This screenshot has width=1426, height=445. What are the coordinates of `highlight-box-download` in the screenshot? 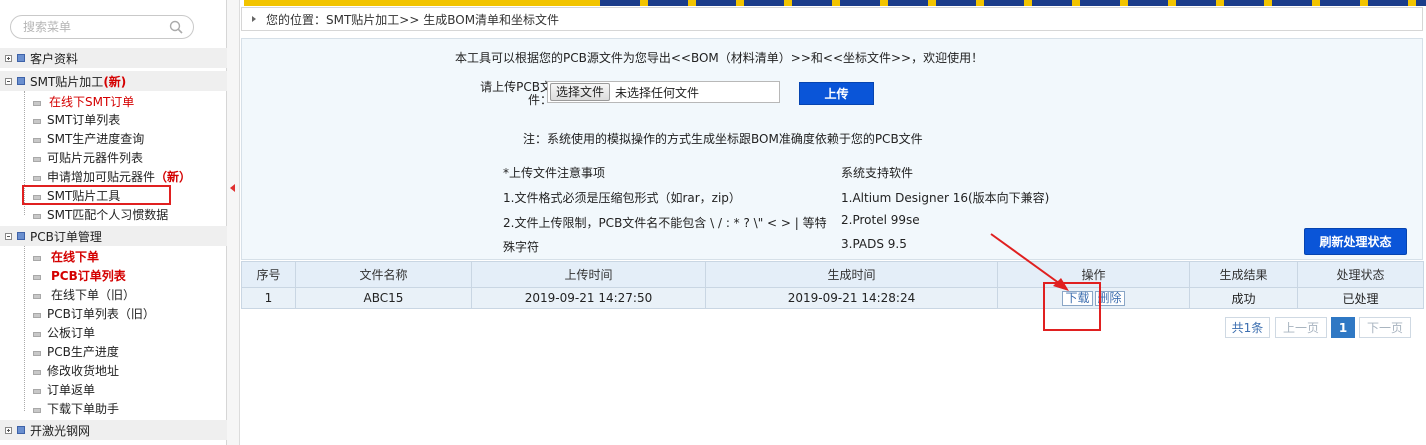 It's located at (1072, 306).